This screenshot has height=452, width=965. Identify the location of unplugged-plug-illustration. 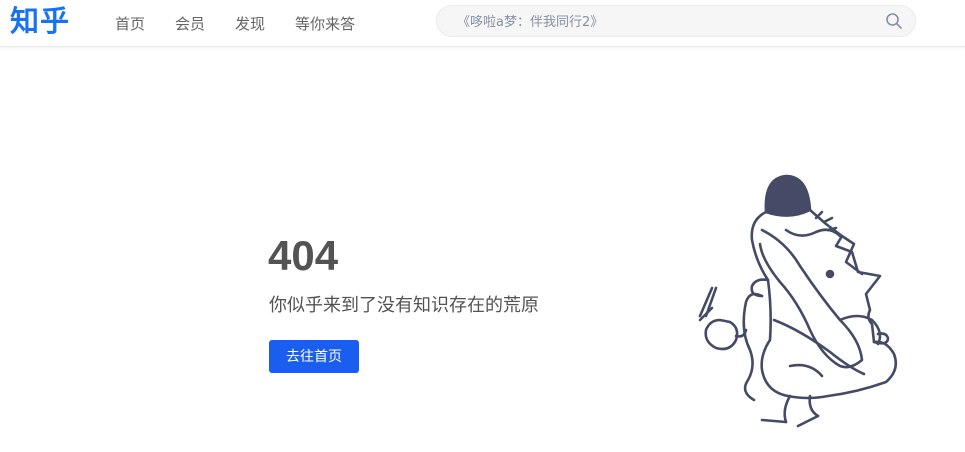
(798, 301).